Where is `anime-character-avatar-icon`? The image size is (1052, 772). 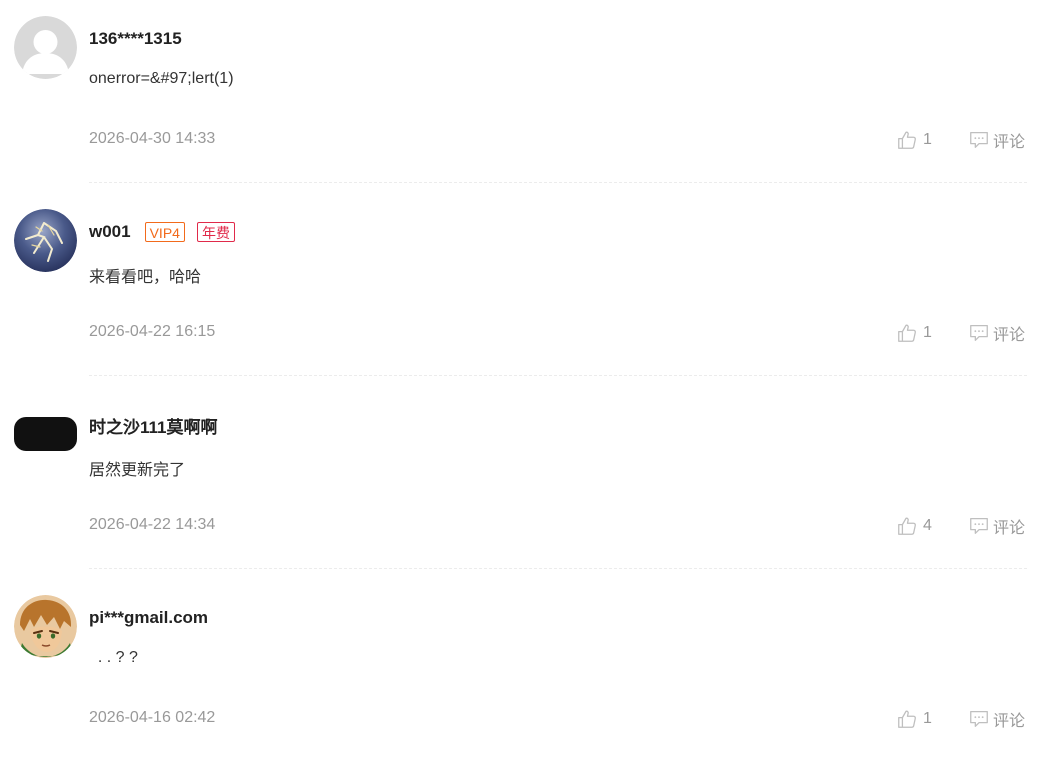
anime-character-avatar-icon is located at coordinates (45, 626).